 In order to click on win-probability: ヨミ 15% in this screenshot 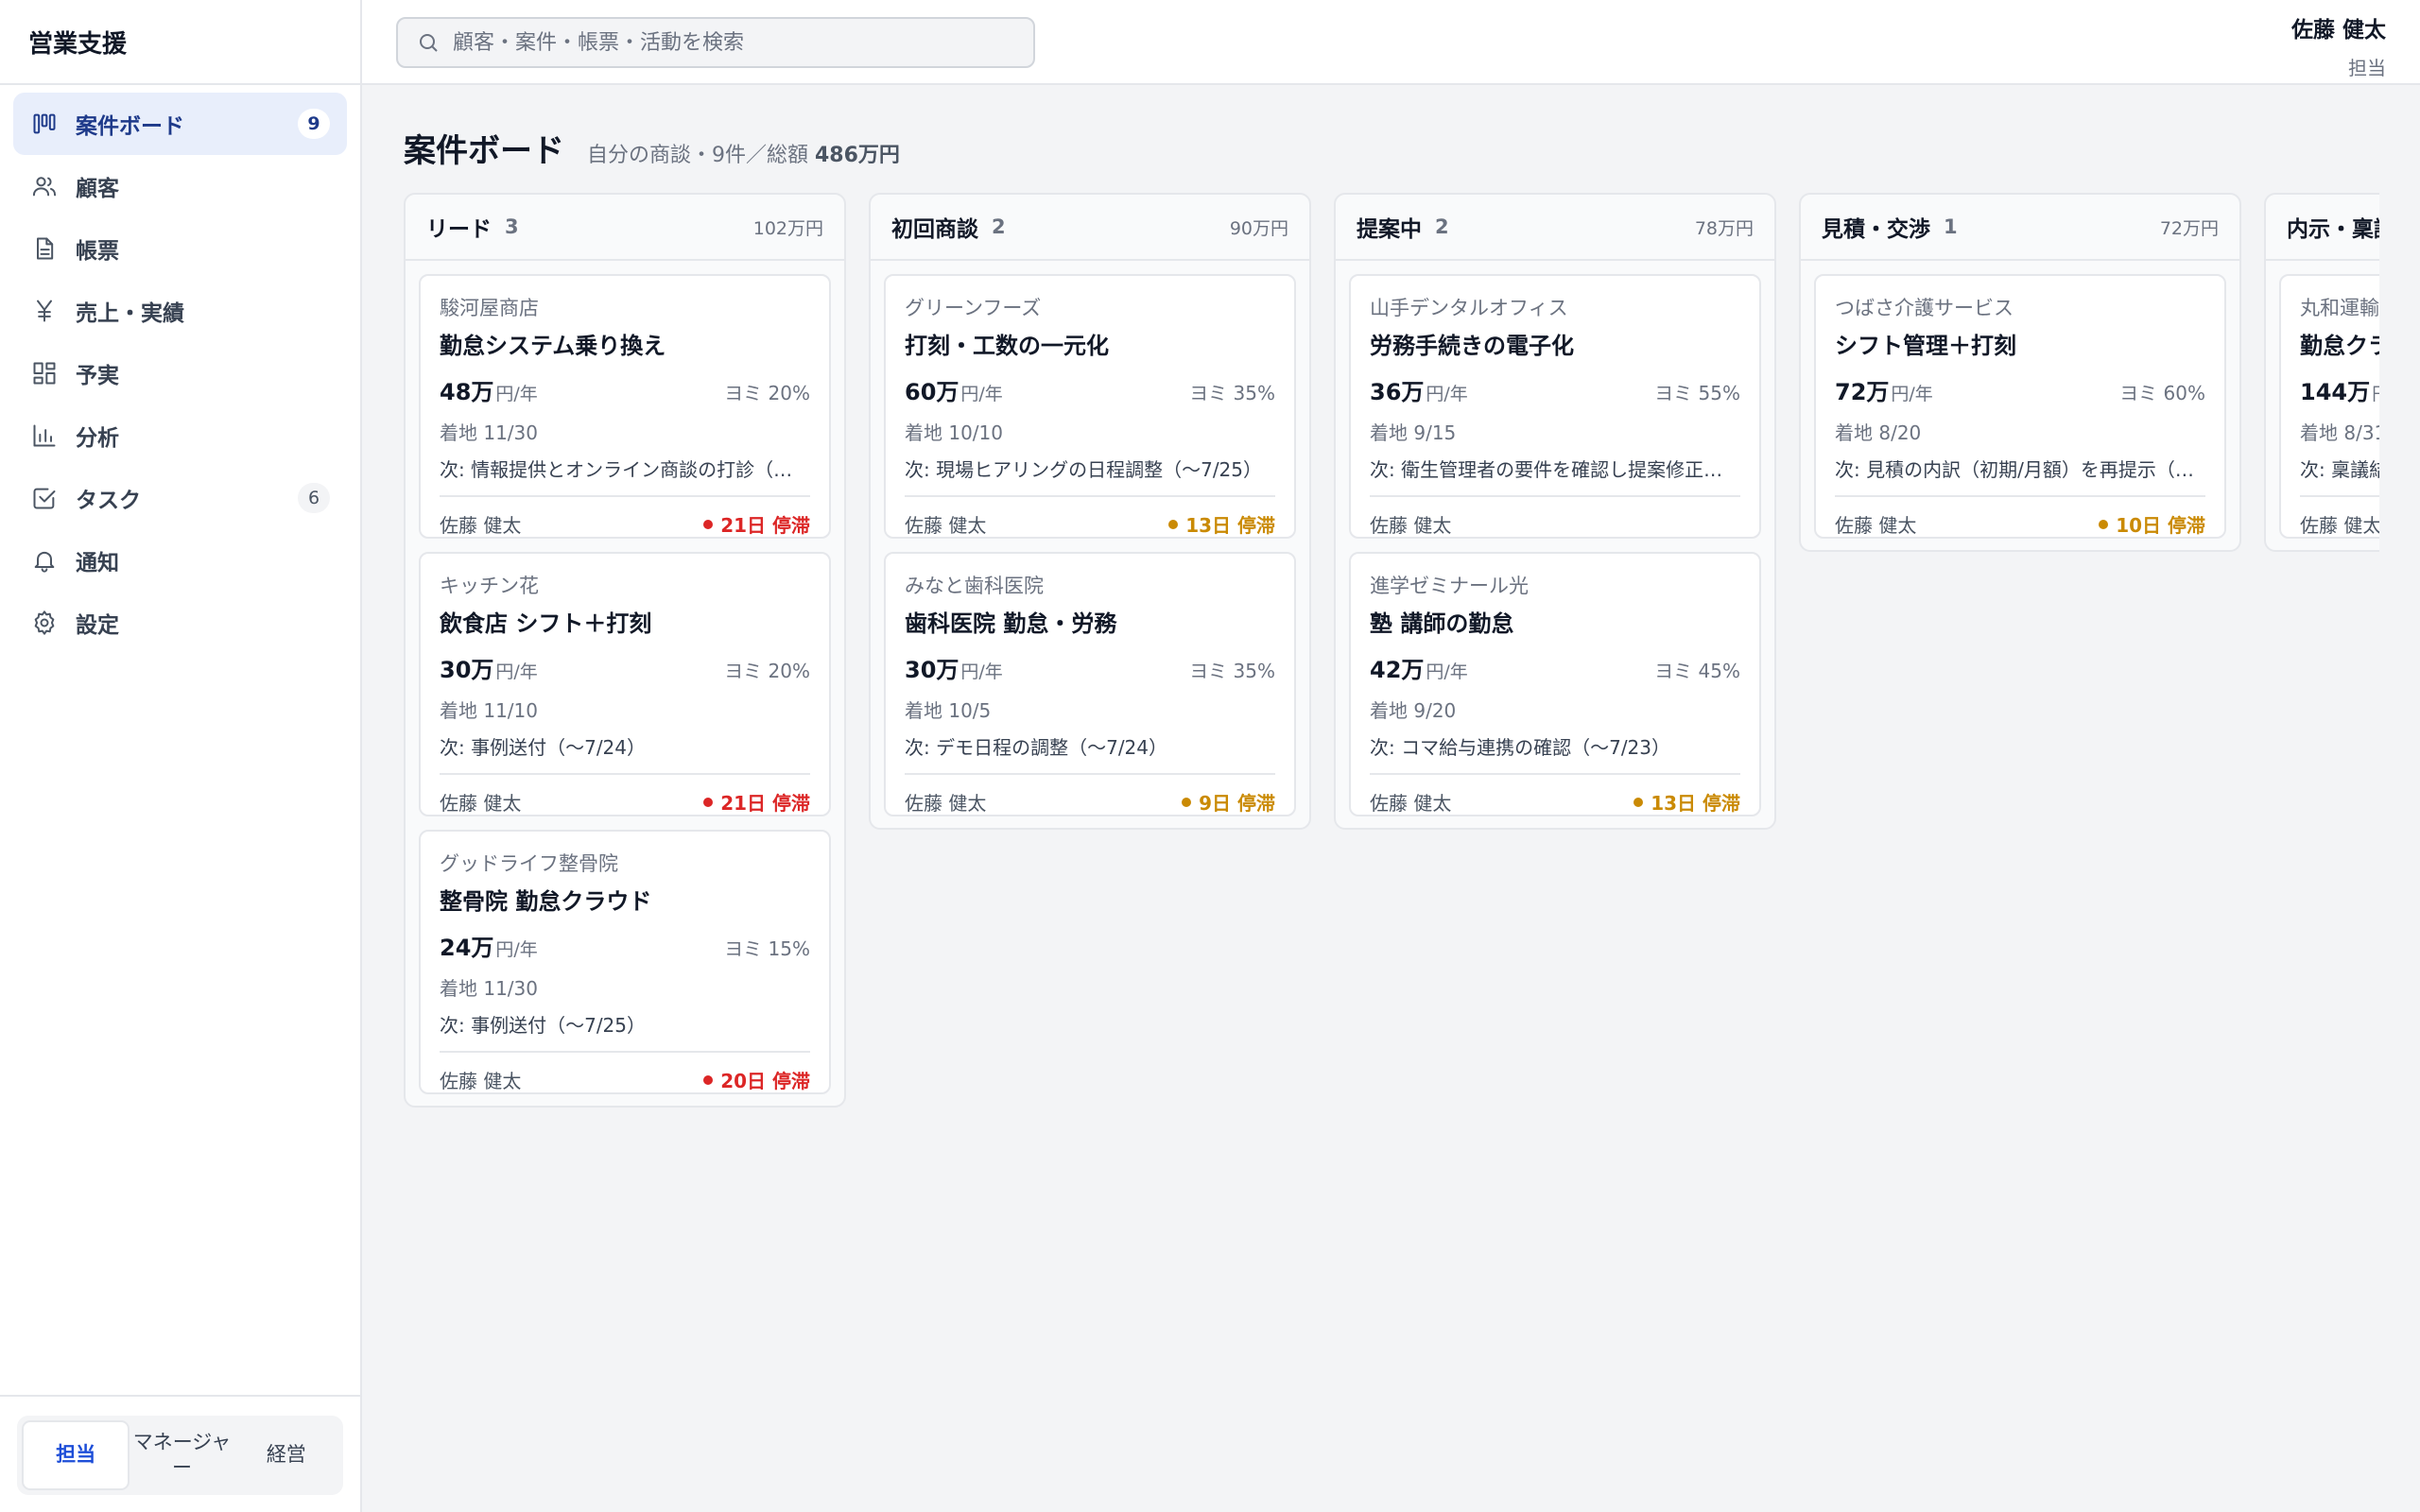, I will do `click(767, 948)`.